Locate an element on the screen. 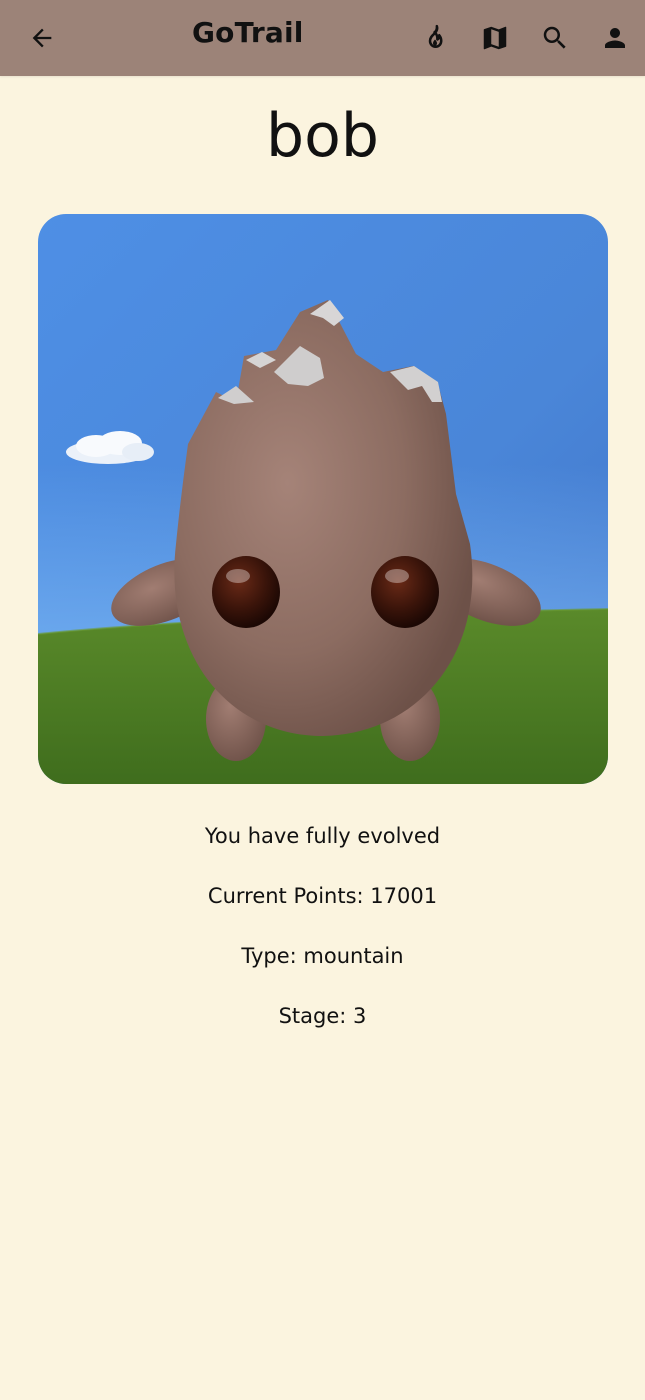  flame-icon is located at coordinates (435, 36).